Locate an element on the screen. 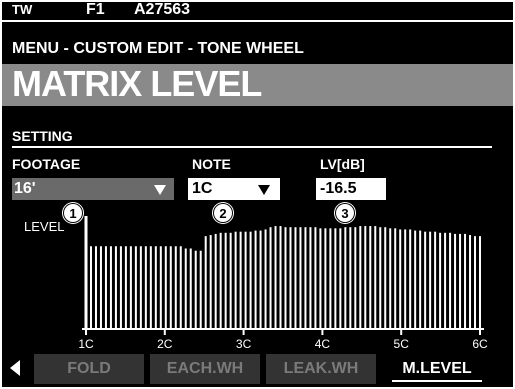  chevron-left-icon is located at coordinates (15, 368).